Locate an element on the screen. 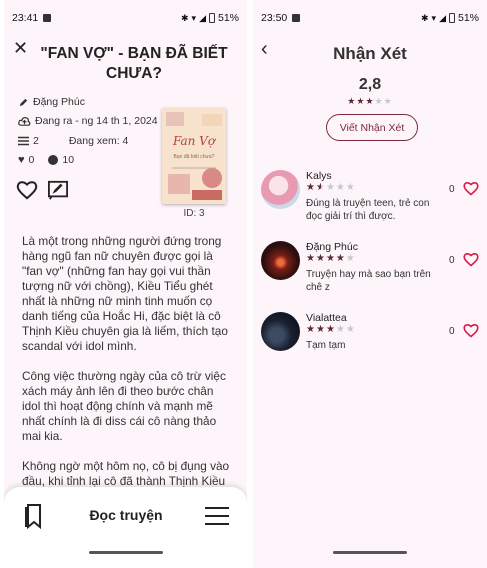 The width and height of the screenshot is (487, 568). chapters-views-row: 2 Đang xem: 4 is located at coordinates (73, 141).